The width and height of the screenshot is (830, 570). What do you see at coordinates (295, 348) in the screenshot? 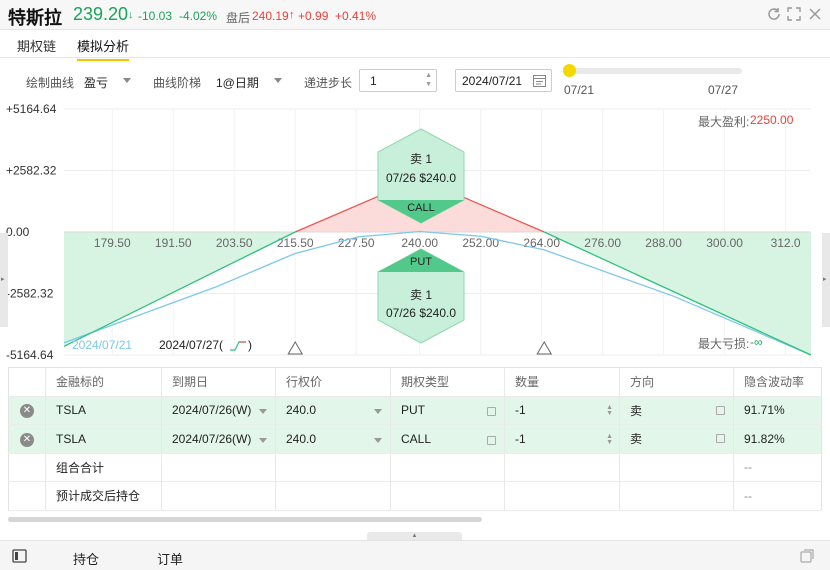
I see `breakeven-marker` at bounding box center [295, 348].